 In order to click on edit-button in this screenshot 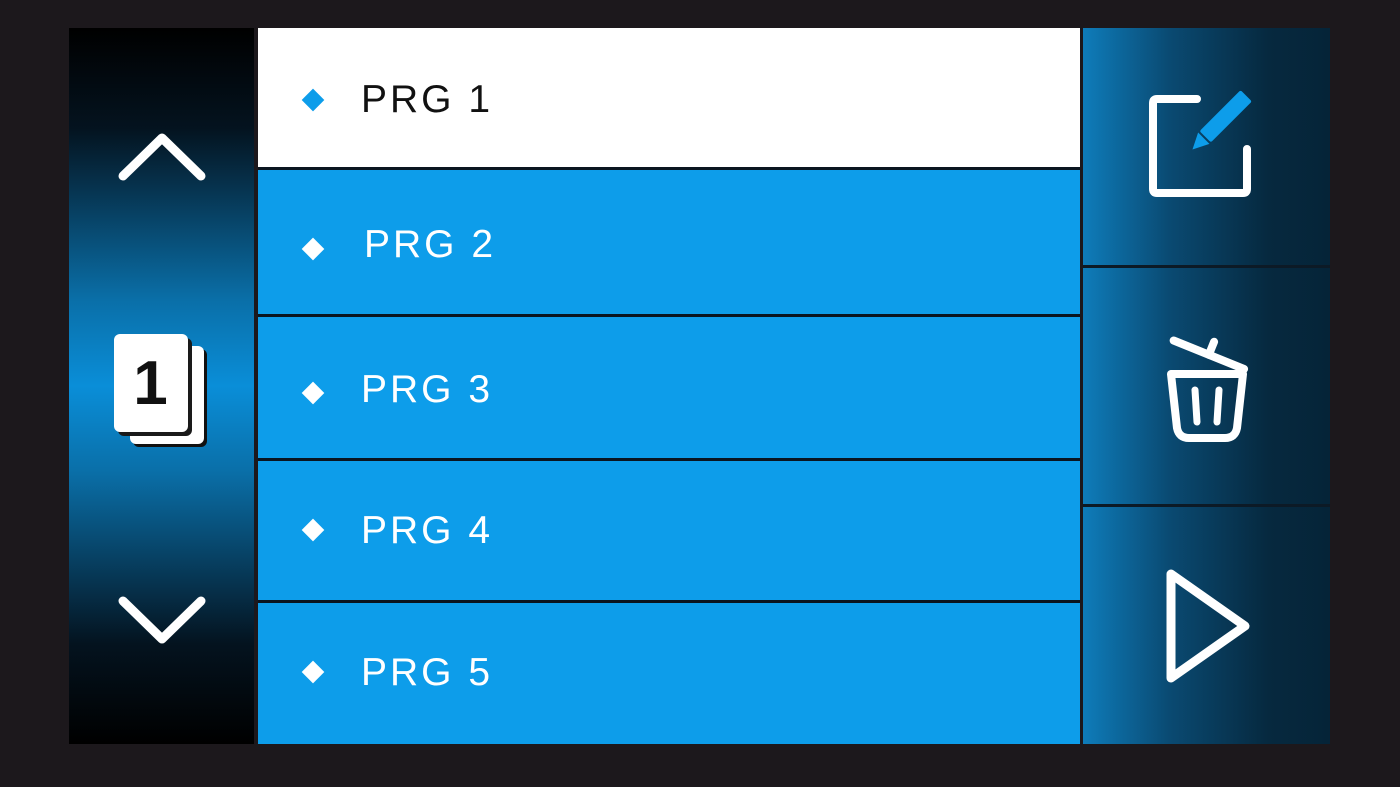, I will do `click(1206, 146)`.